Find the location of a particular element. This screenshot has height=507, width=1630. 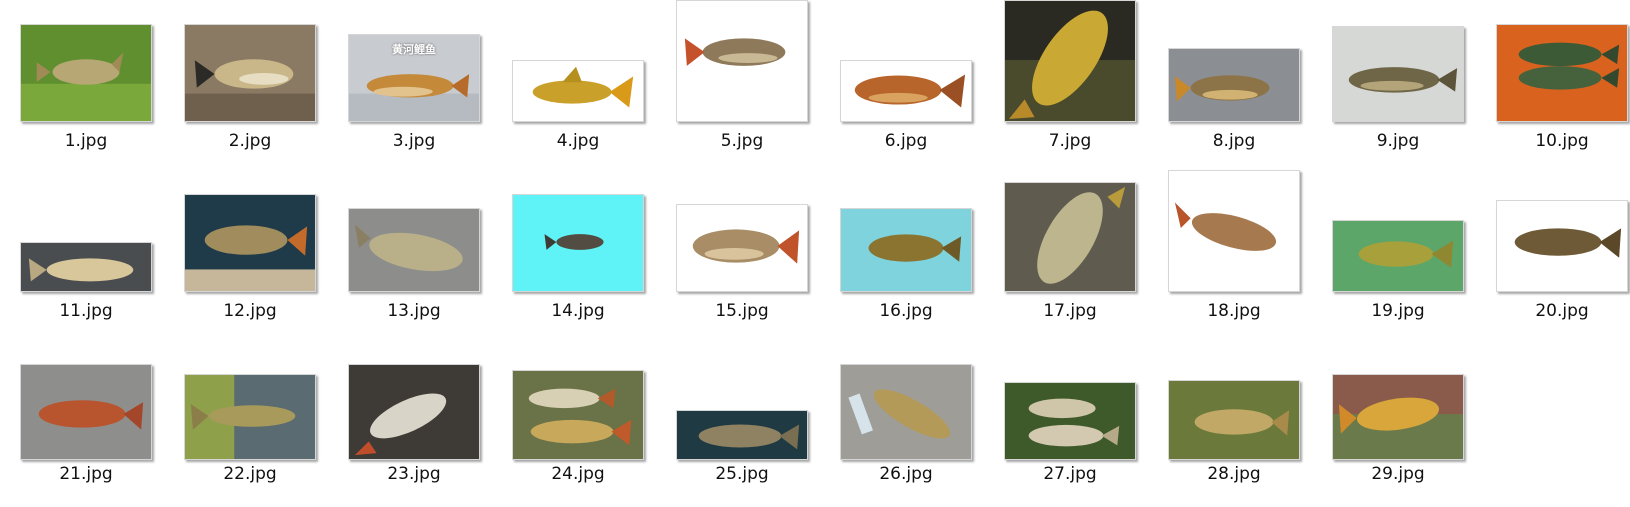

file-name-28: 28.jpg is located at coordinates (1234, 474).